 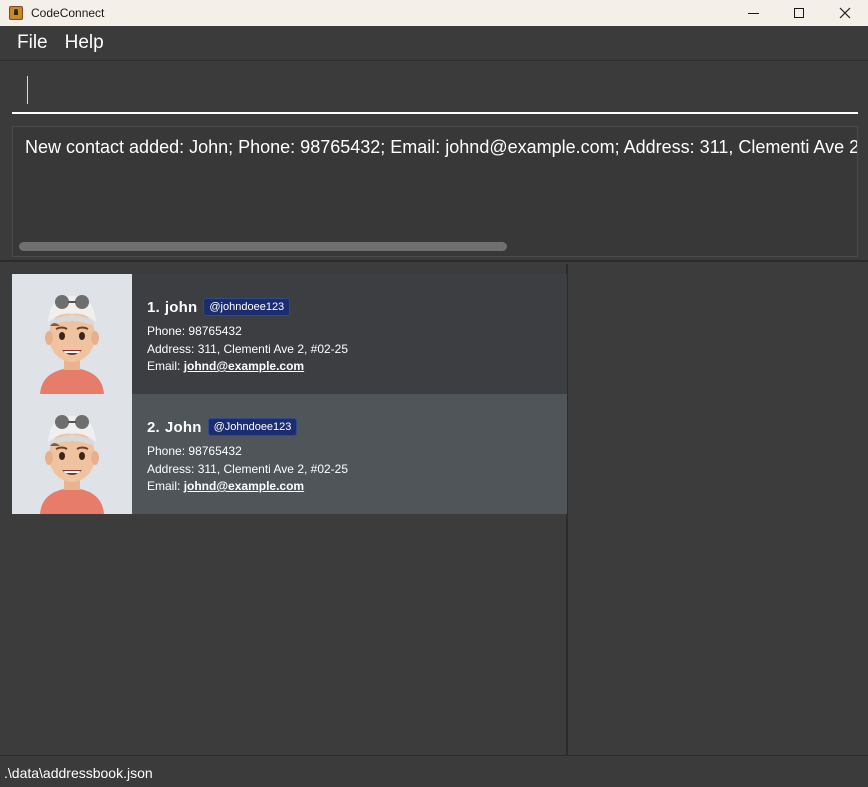 What do you see at coordinates (434, 771) in the screenshot?
I see `status-bar: .\data\addressbook.json` at bounding box center [434, 771].